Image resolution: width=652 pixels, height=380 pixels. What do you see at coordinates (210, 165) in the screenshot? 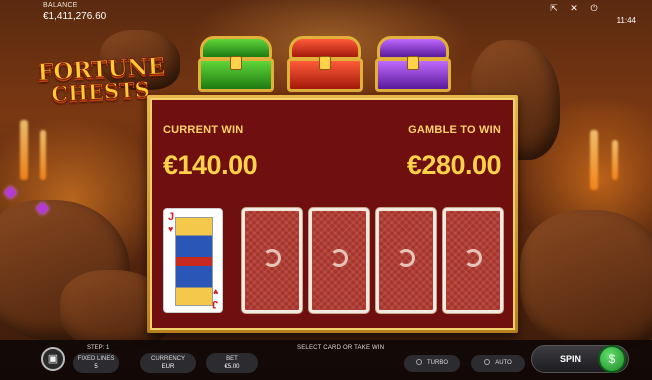
I see `current-win-value: €140.00` at bounding box center [210, 165].